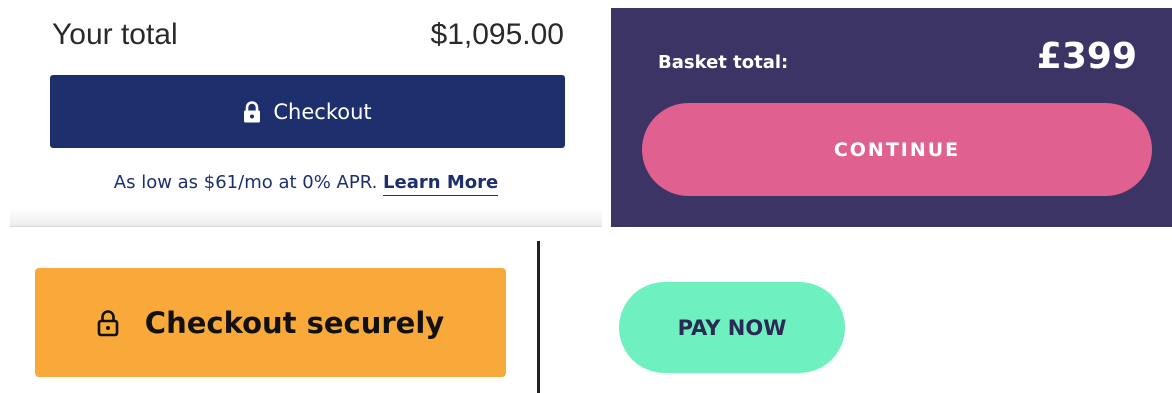  I want to click on financing-note: As low as $61/mo at 0% APR. Learn More, so click(306, 184).